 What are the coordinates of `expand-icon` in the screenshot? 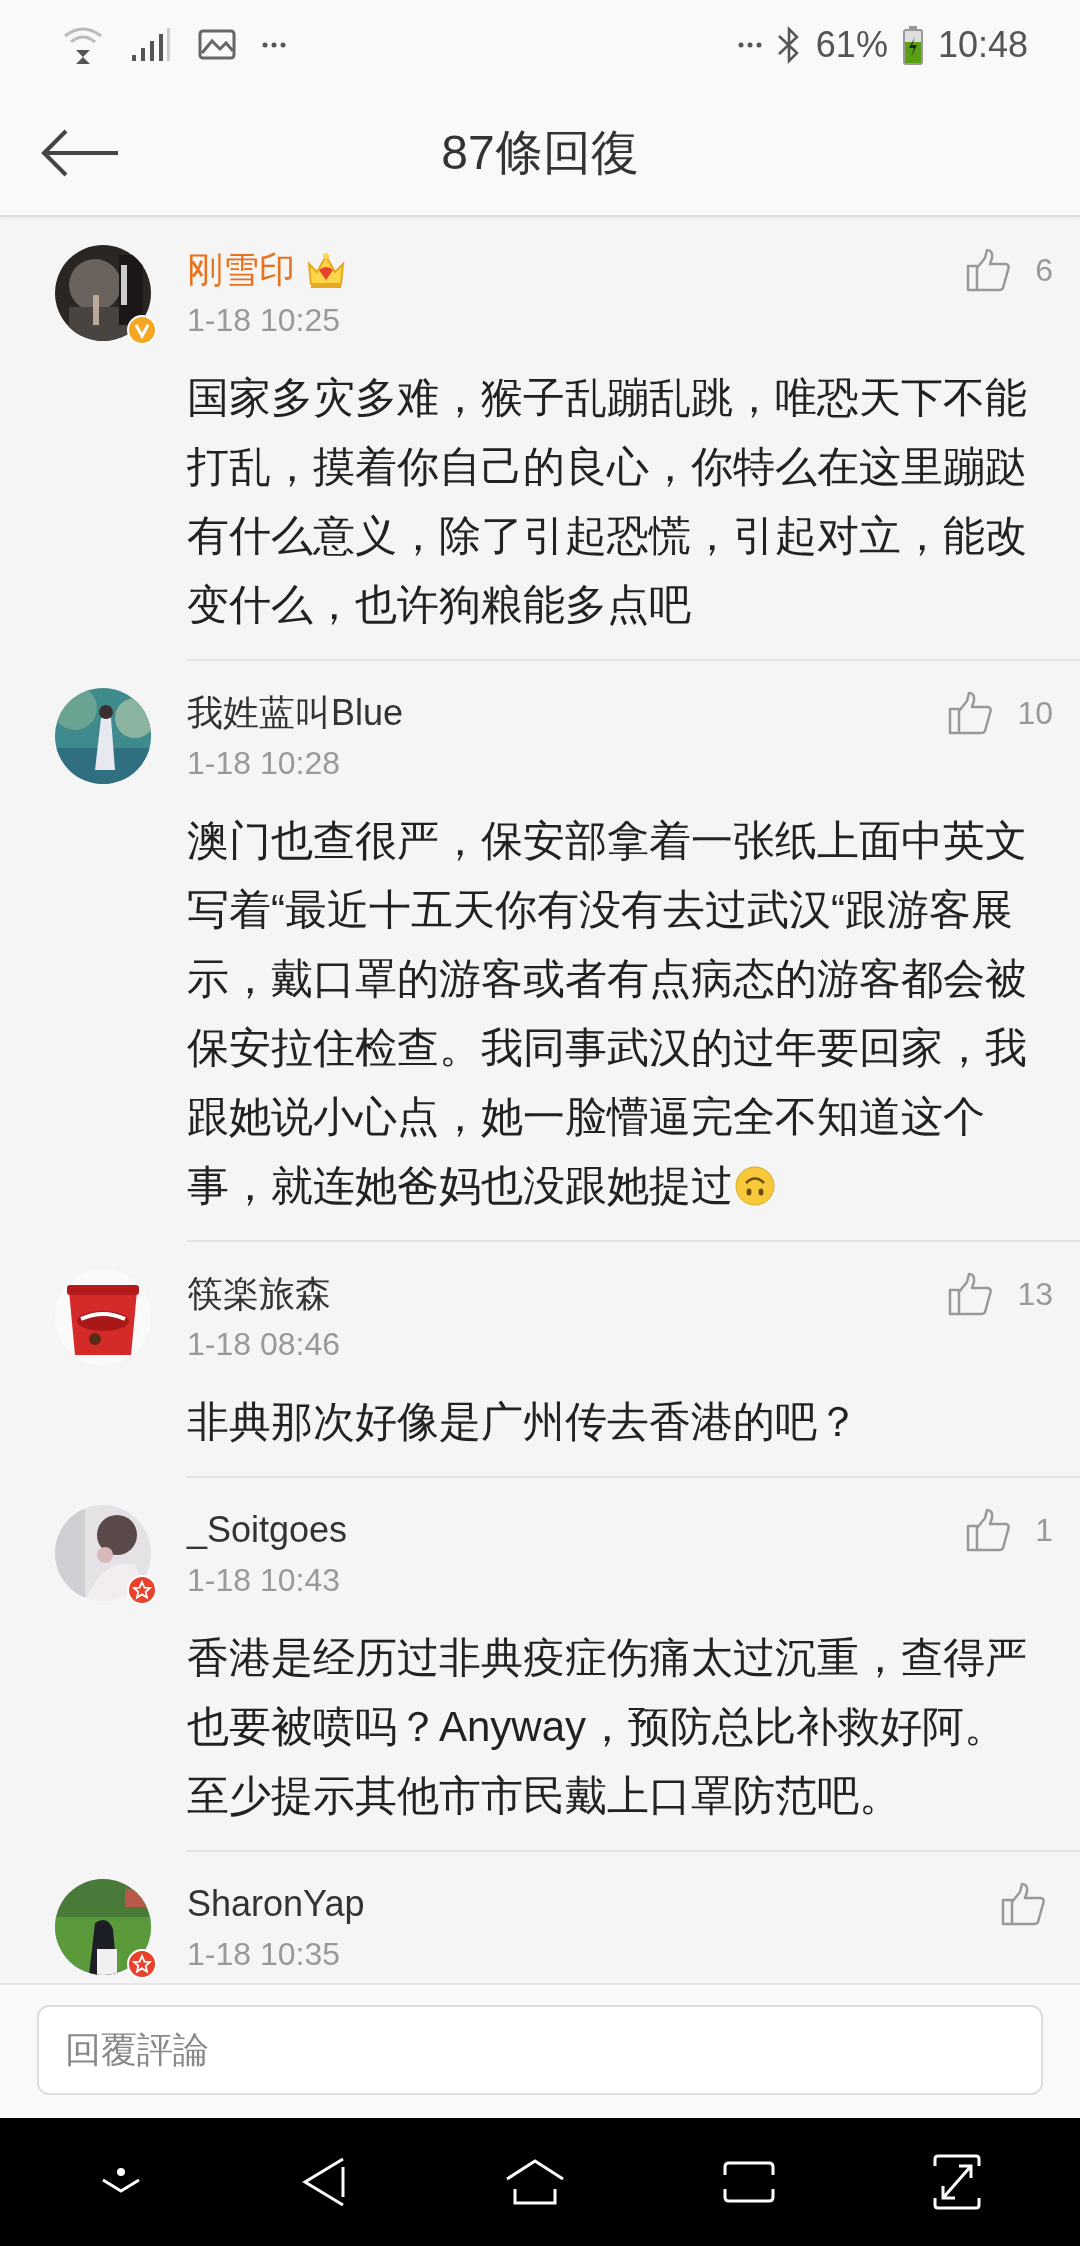 It's located at (957, 2182).